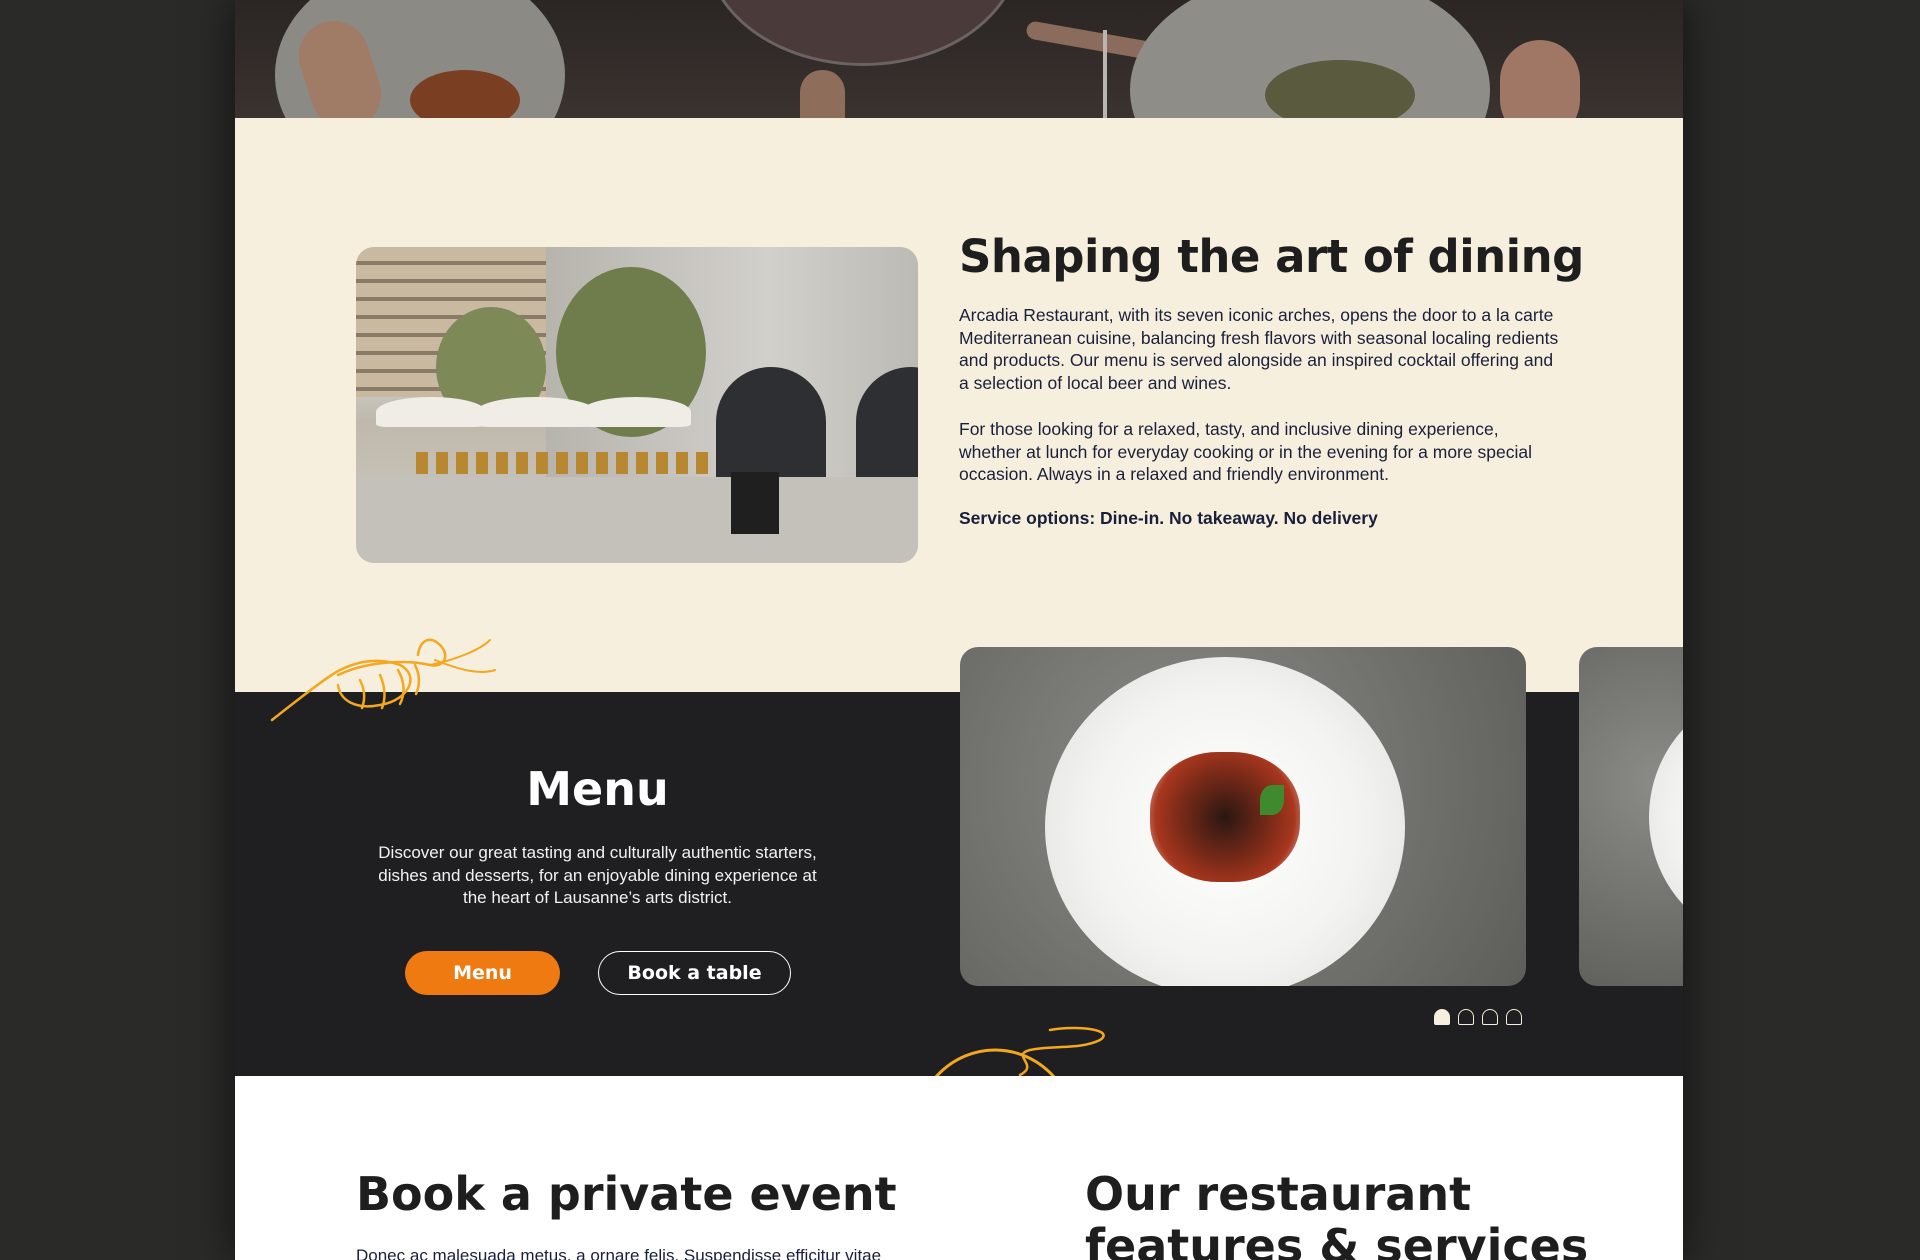 The image size is (1920, 1260). What do you see at coordinates (626, 1194) in the screenshot?
I see `private-event-title: Book a private event` at bounding box center [626, 1194].